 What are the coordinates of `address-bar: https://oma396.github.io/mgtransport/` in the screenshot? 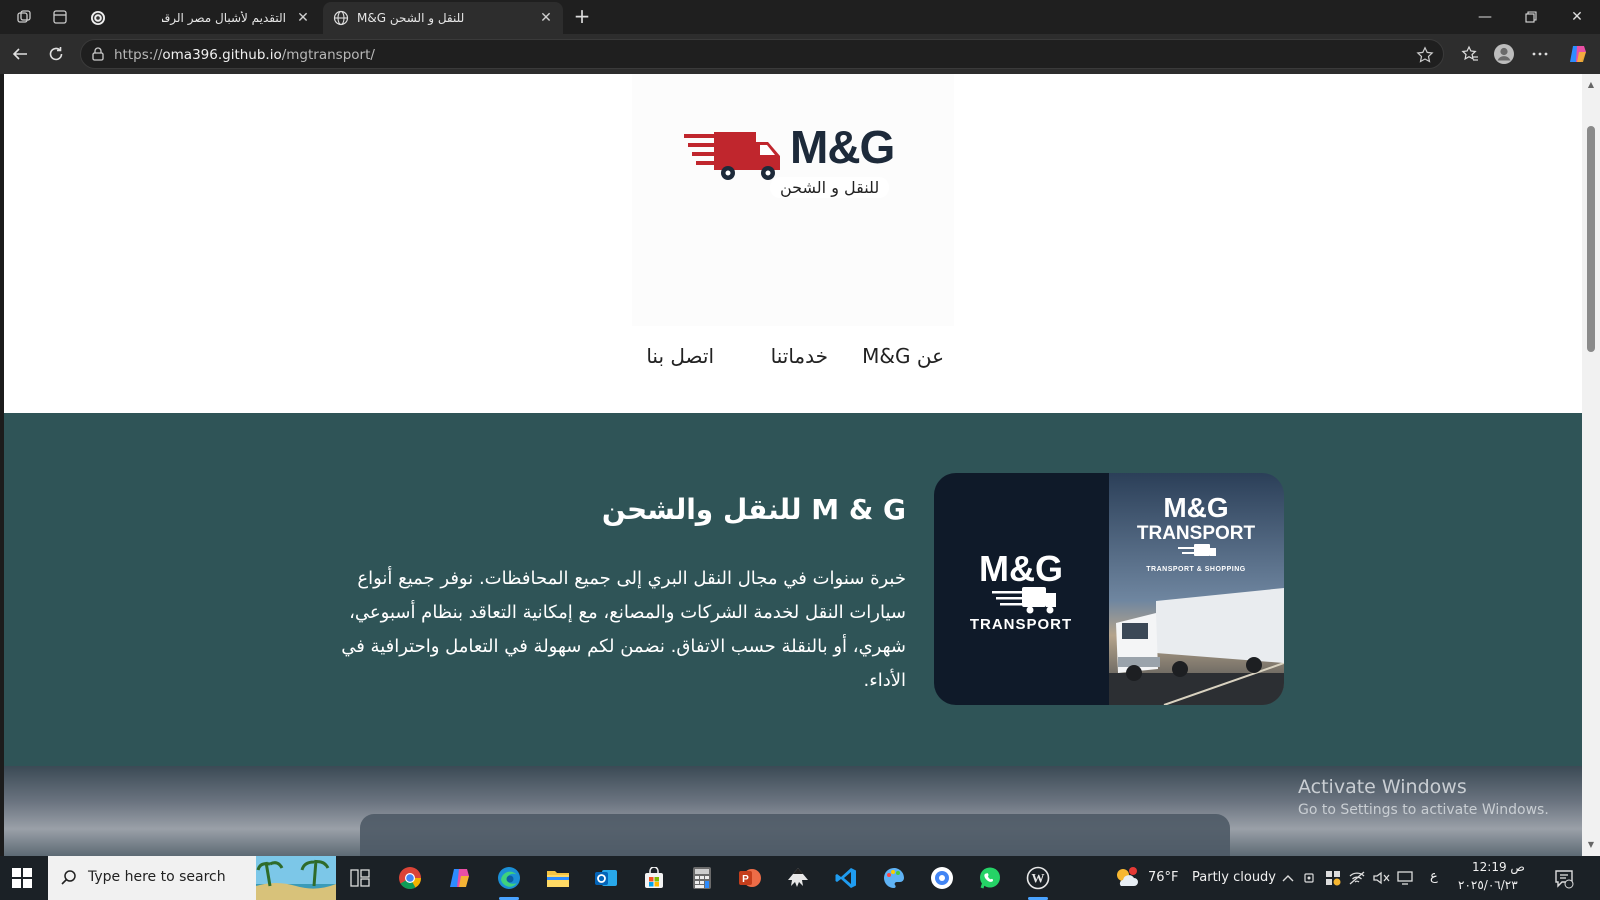 It's located at (762, 54).